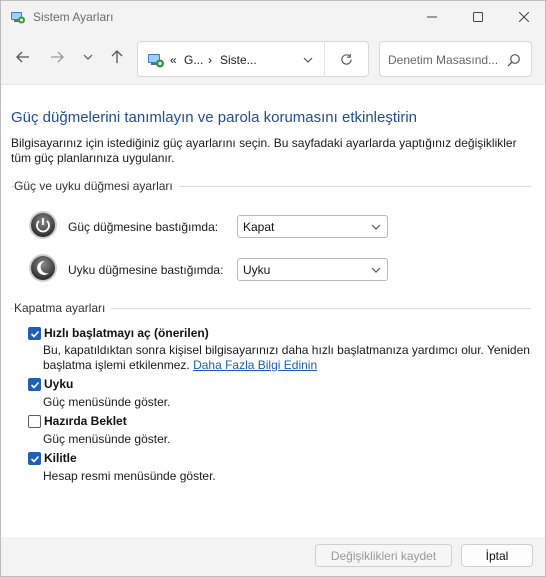 Image resolution: width=546 pixels, height=577 pixels. I want to click on hibernate-checkbox, so click(34, 421).